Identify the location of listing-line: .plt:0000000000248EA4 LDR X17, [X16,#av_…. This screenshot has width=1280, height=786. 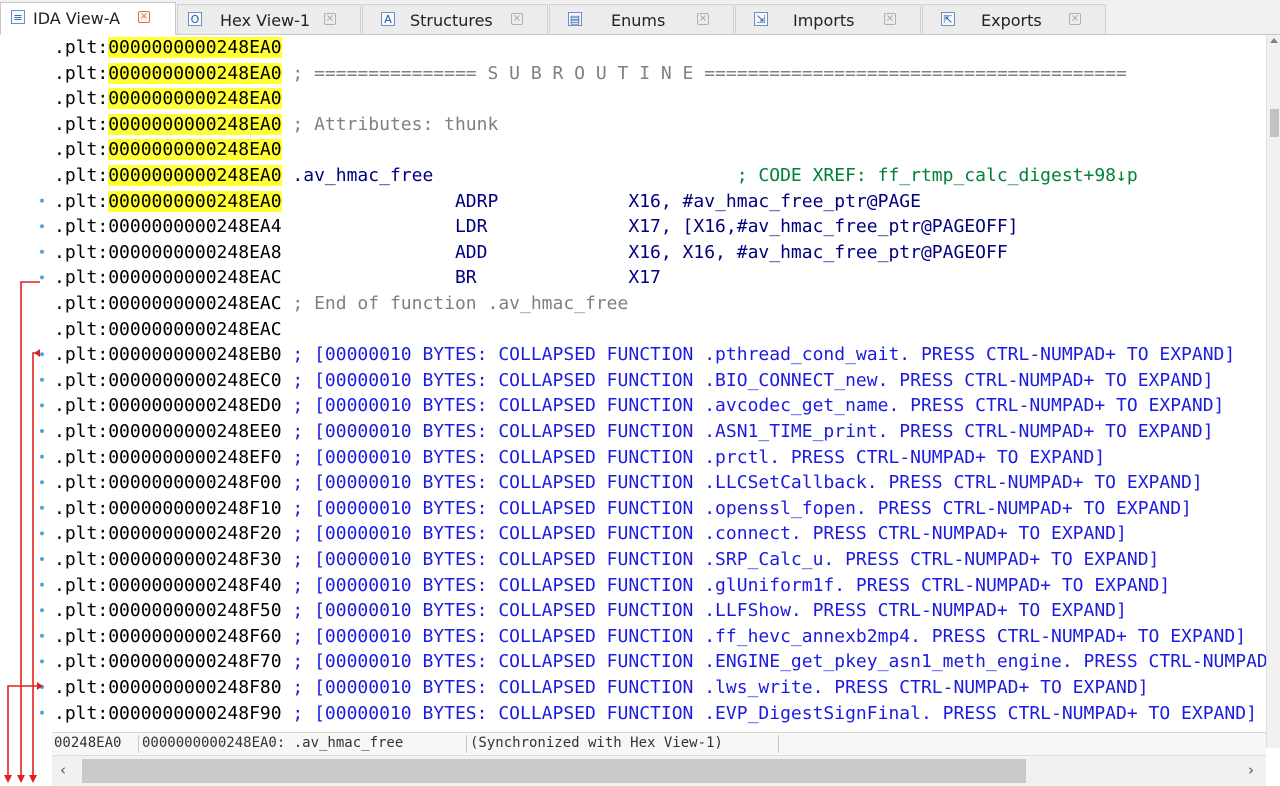
(536, 226).